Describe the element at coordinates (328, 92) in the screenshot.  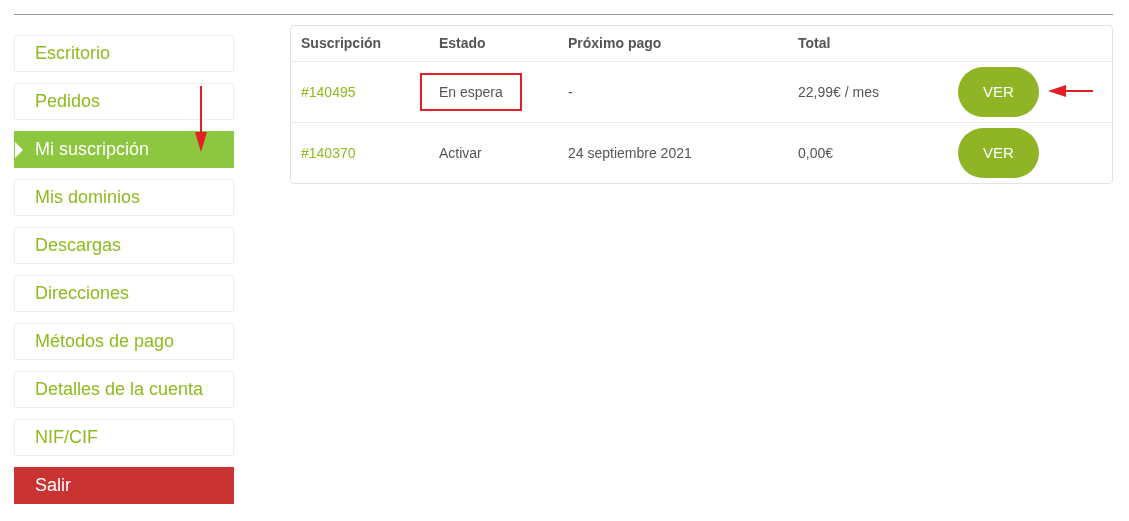
I see `subscription-link: #140495` at that location.